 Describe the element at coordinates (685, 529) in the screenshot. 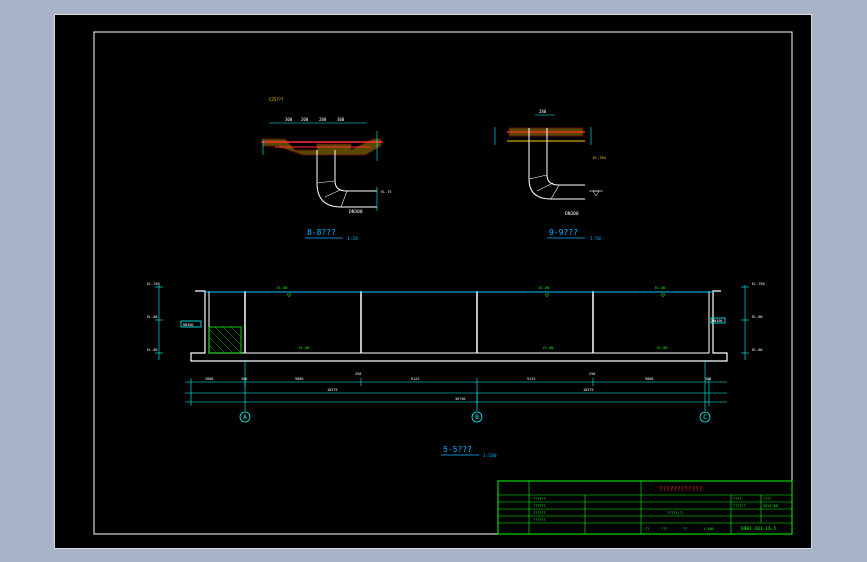

I see `tb-bottom-3: ??` at that location.